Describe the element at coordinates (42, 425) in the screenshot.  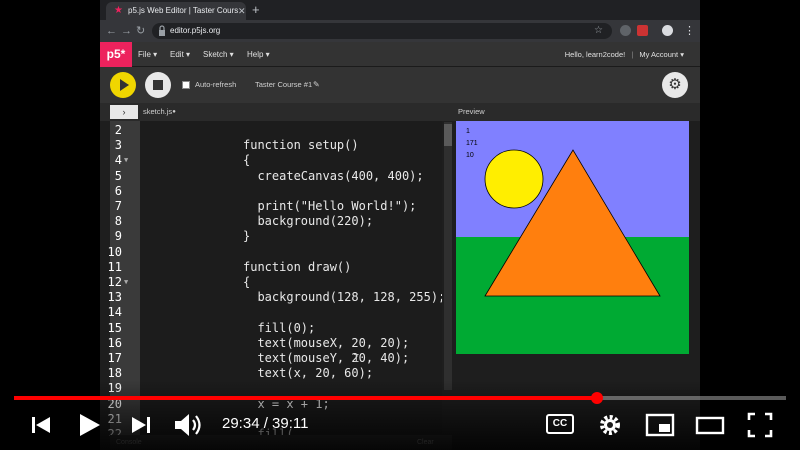
I see `previous-icon` at that location.